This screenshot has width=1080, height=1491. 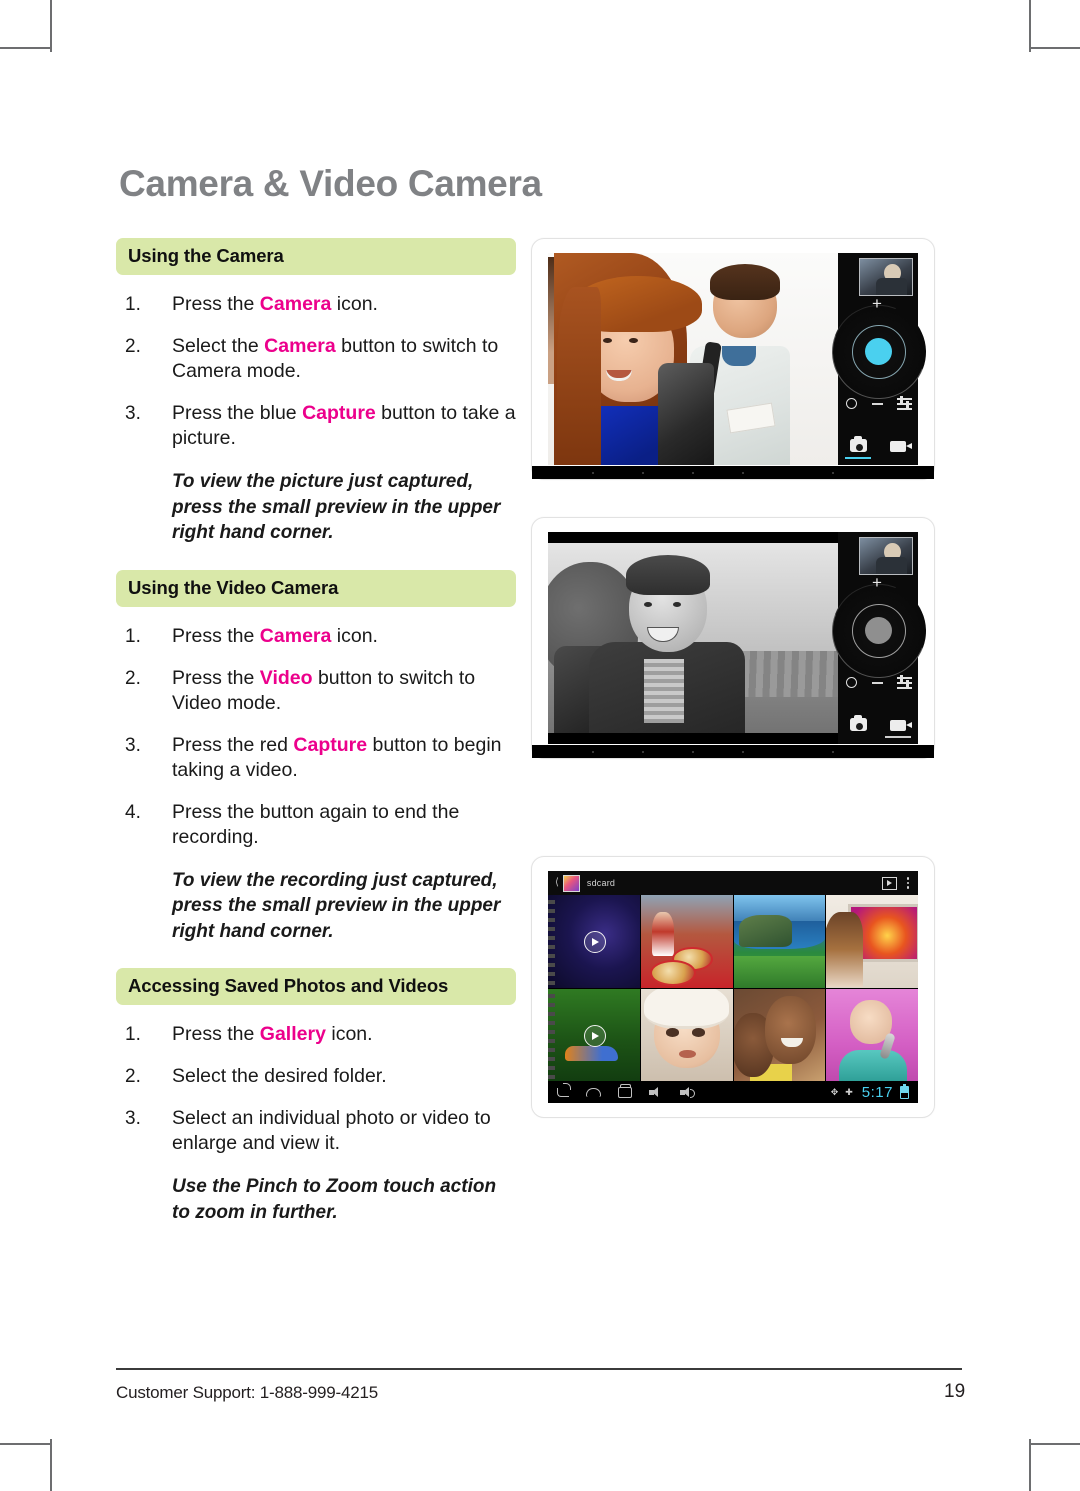 What do you see at coordinates (877, 1092) in the screenshot?
I see `status-clock: 5:17` at bounding box center [877, 1092].